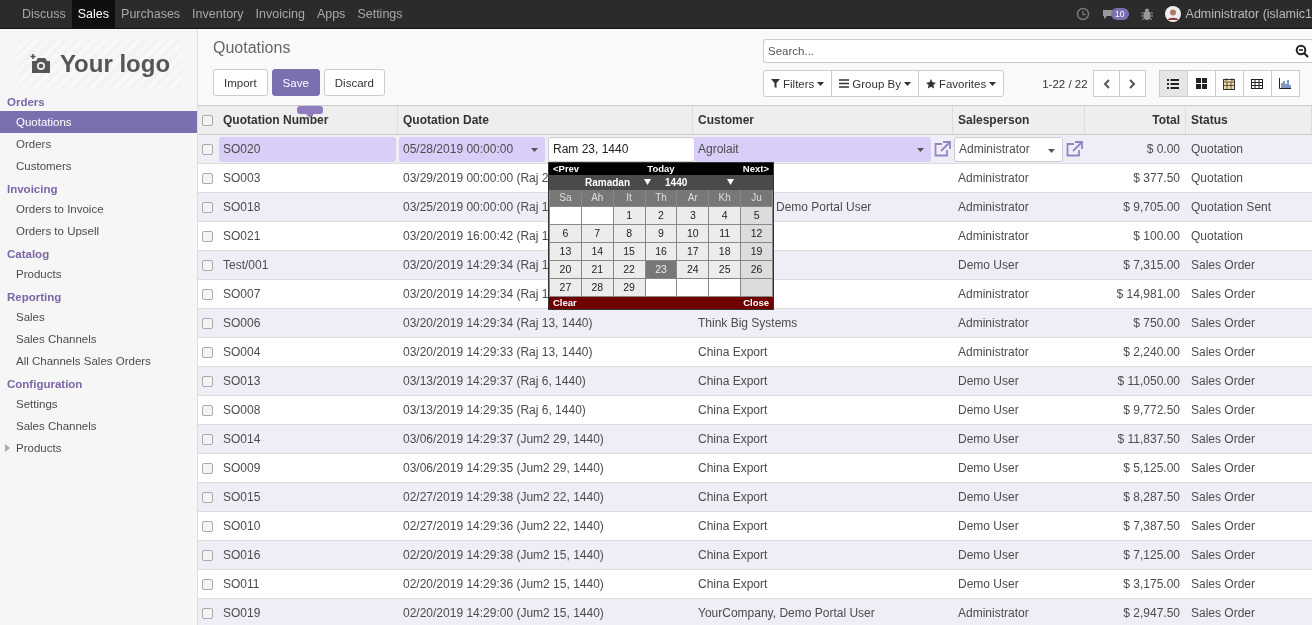 The image size is (1312, 625). What do you see at coordinates (725, 251) in the screenshot?
I see `calendar-day: 18` at bounding box center [725, 251].